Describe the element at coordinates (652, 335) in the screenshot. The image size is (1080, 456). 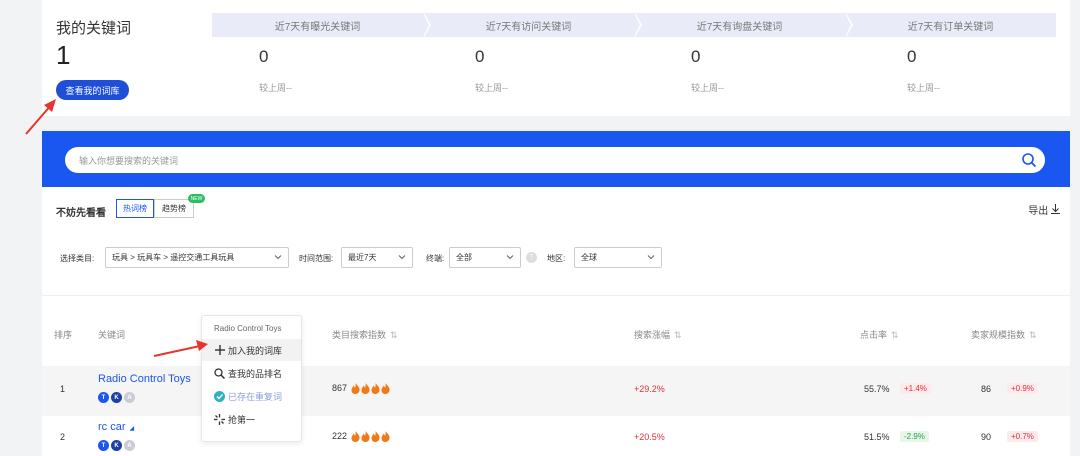
I see `header-search-growth-label: 搜索涨幅` at that location.